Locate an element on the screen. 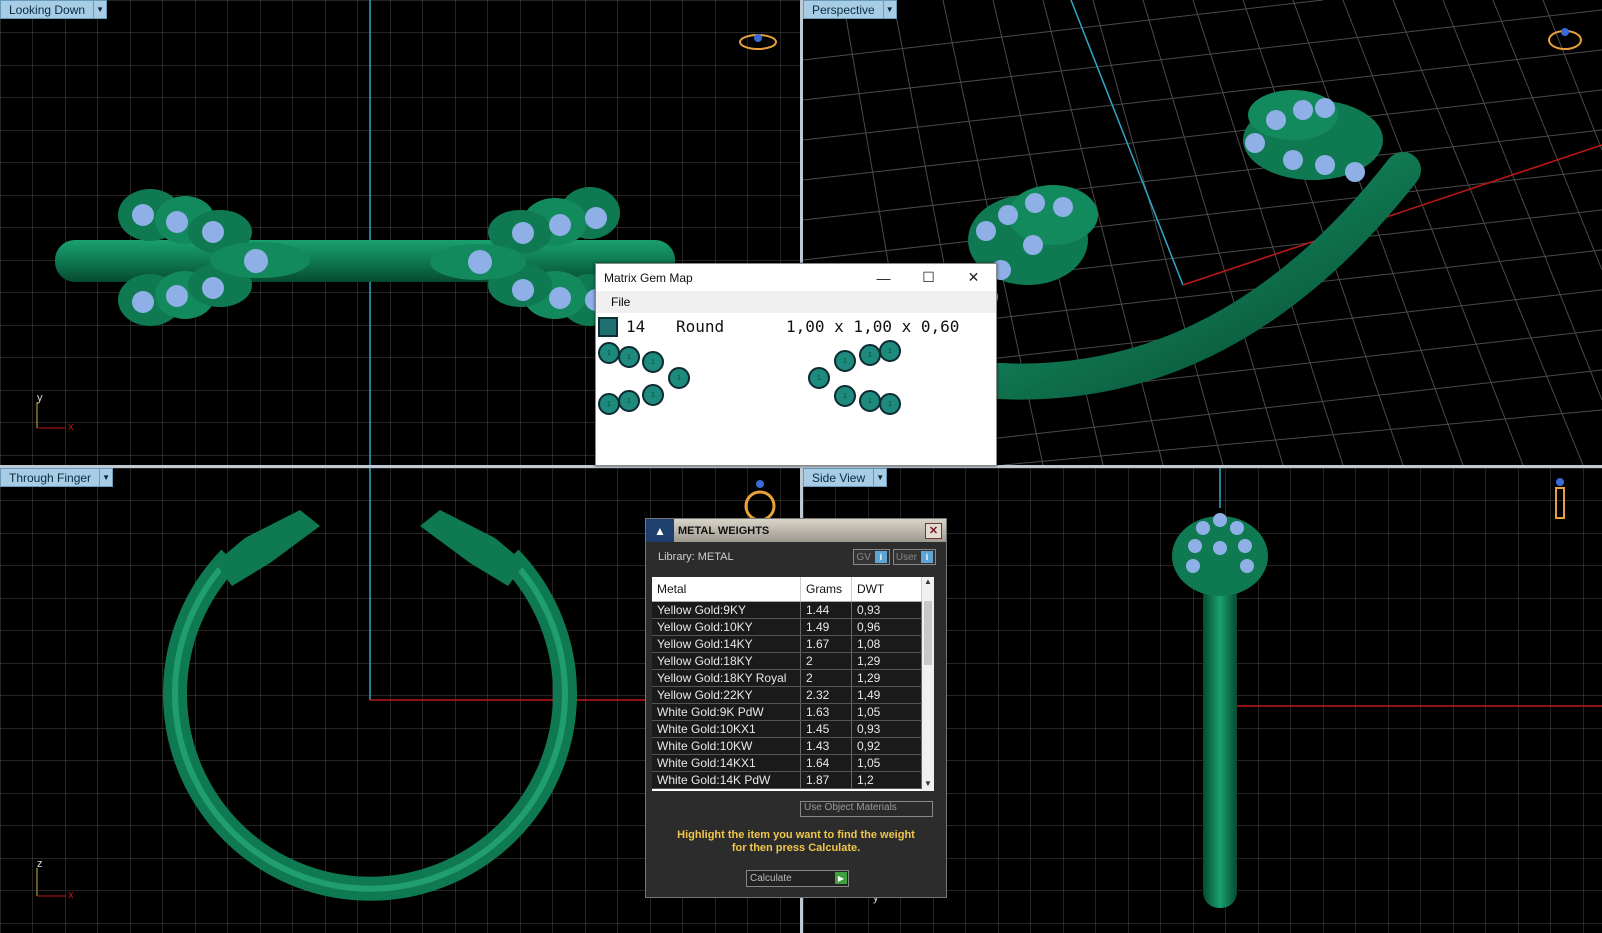  table-row: Yellow Gold:22KY 2.32 1,49 is located at coordinates (787, 695).